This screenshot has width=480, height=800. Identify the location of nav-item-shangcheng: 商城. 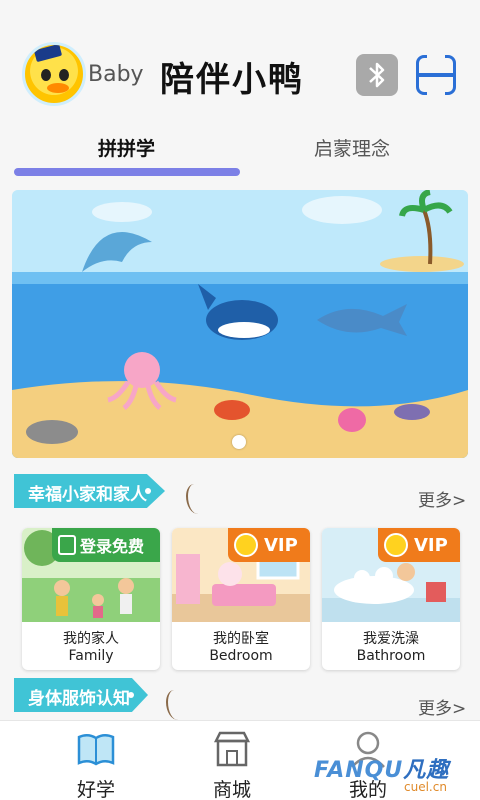
(232, 760).